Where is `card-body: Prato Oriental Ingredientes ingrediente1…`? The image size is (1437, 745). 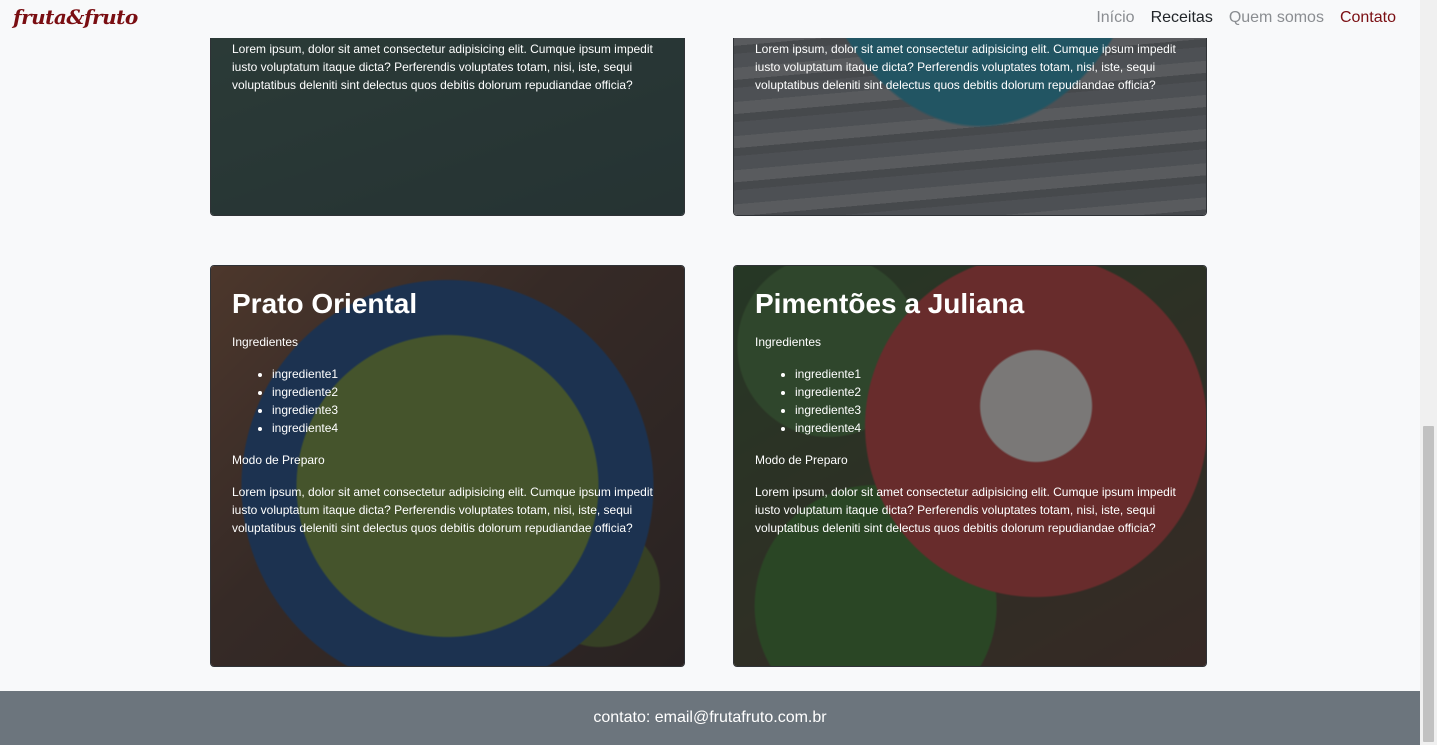 card-body: Prato Oriental Ingredientes ingrediente1… is located at coordinates (449, 412).